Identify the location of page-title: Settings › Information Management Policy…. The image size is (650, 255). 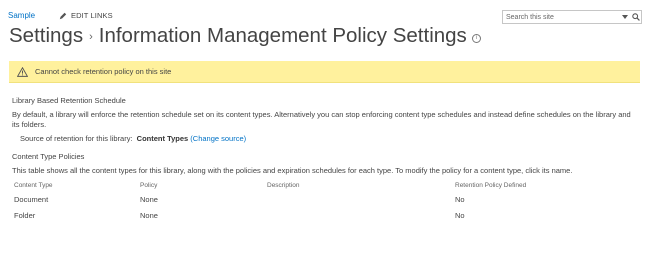
(245, 36).